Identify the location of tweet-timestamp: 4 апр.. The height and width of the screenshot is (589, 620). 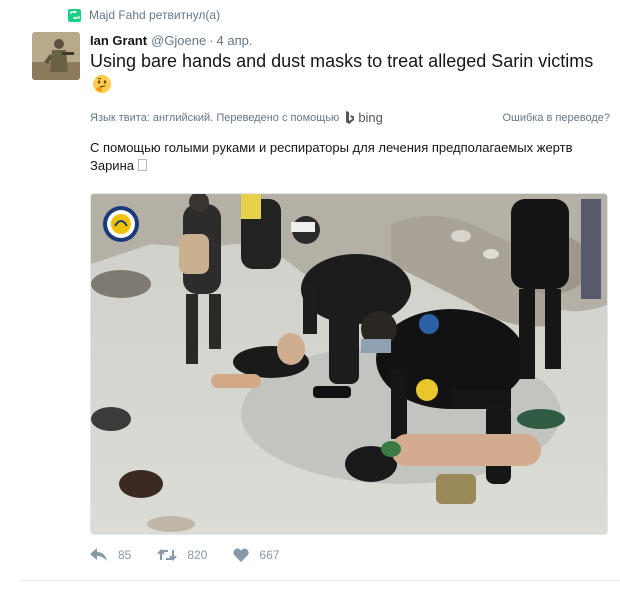
(235, 40).